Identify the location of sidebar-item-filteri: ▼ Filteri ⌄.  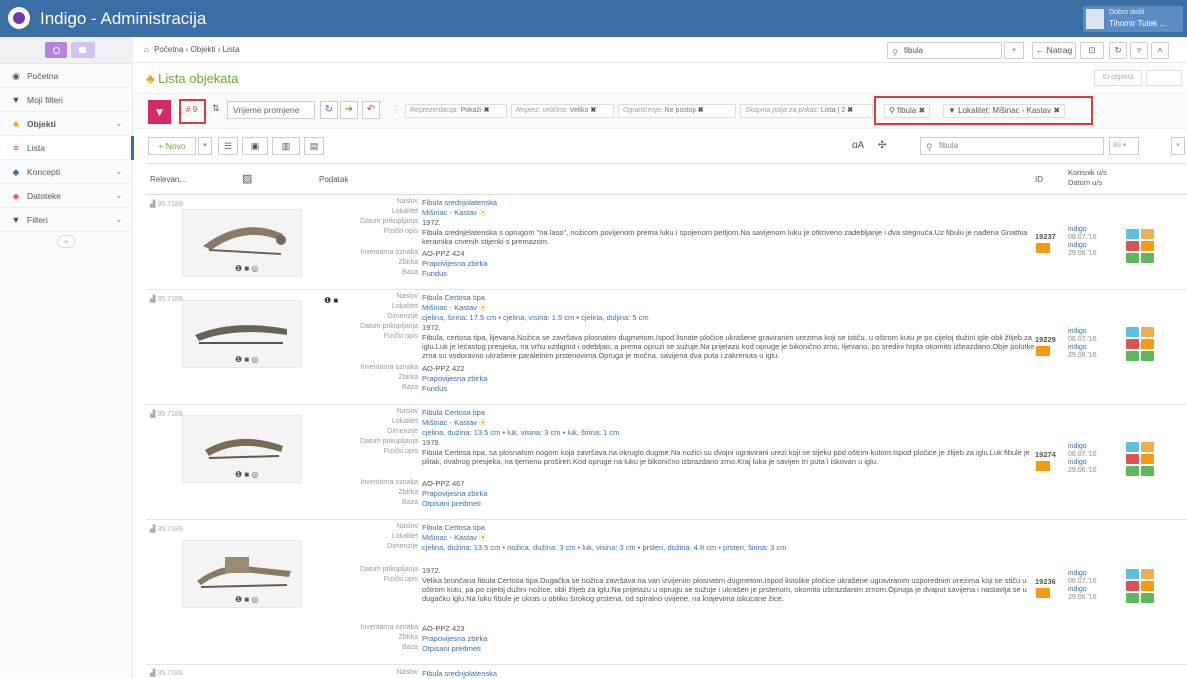
(66, 220).